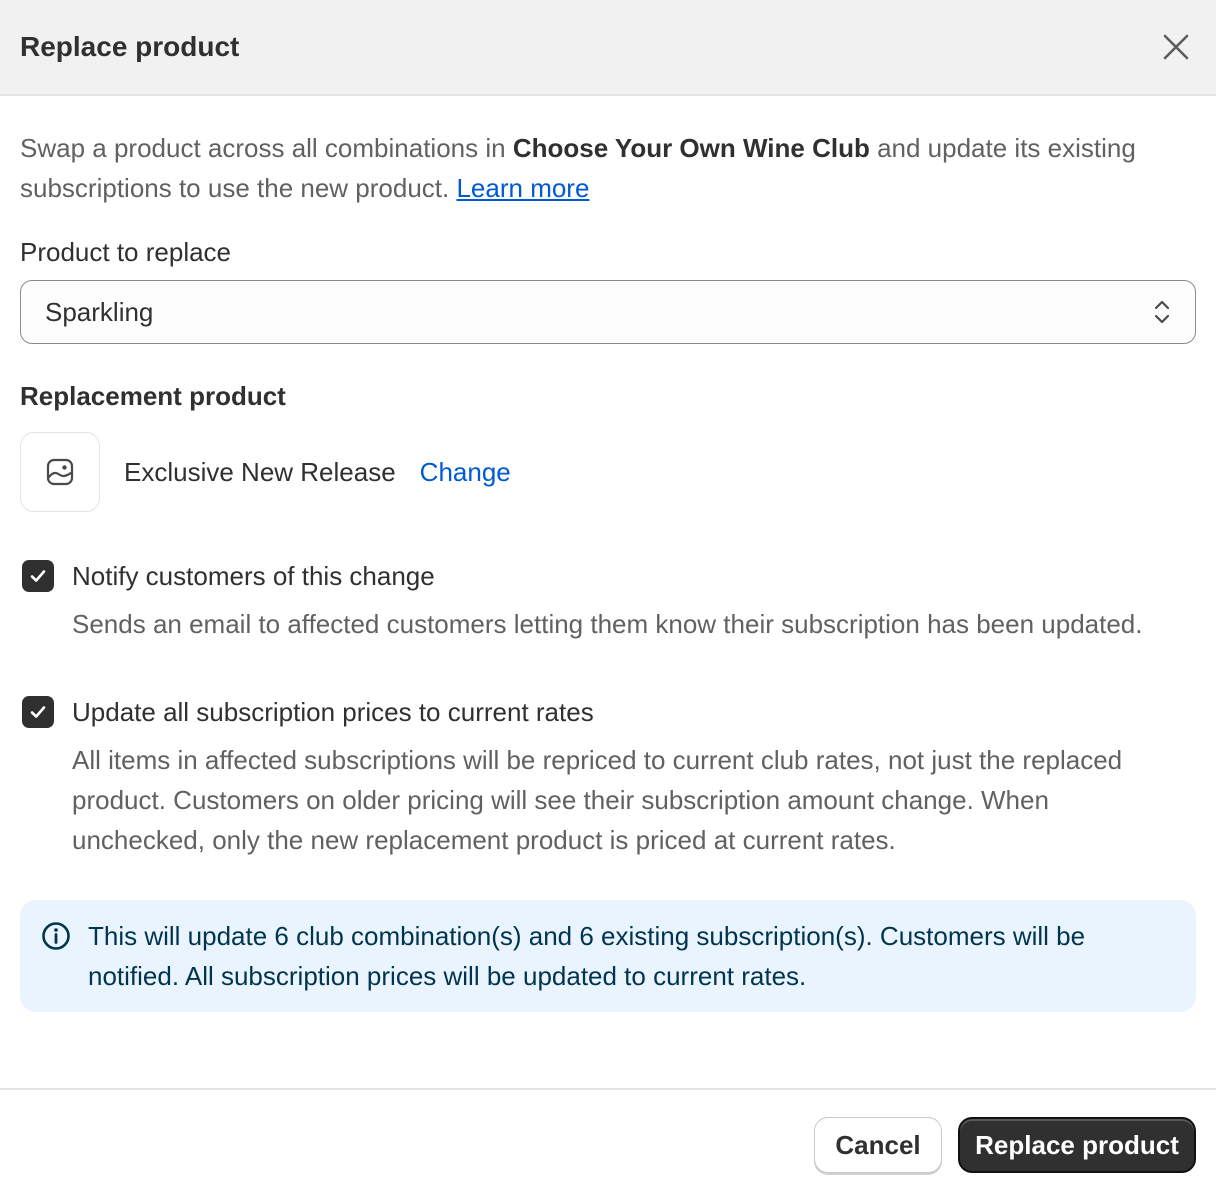 The width and height of the screenshot is (1216, 1200). I want to click on product-thumbnail, so click(60, 472).